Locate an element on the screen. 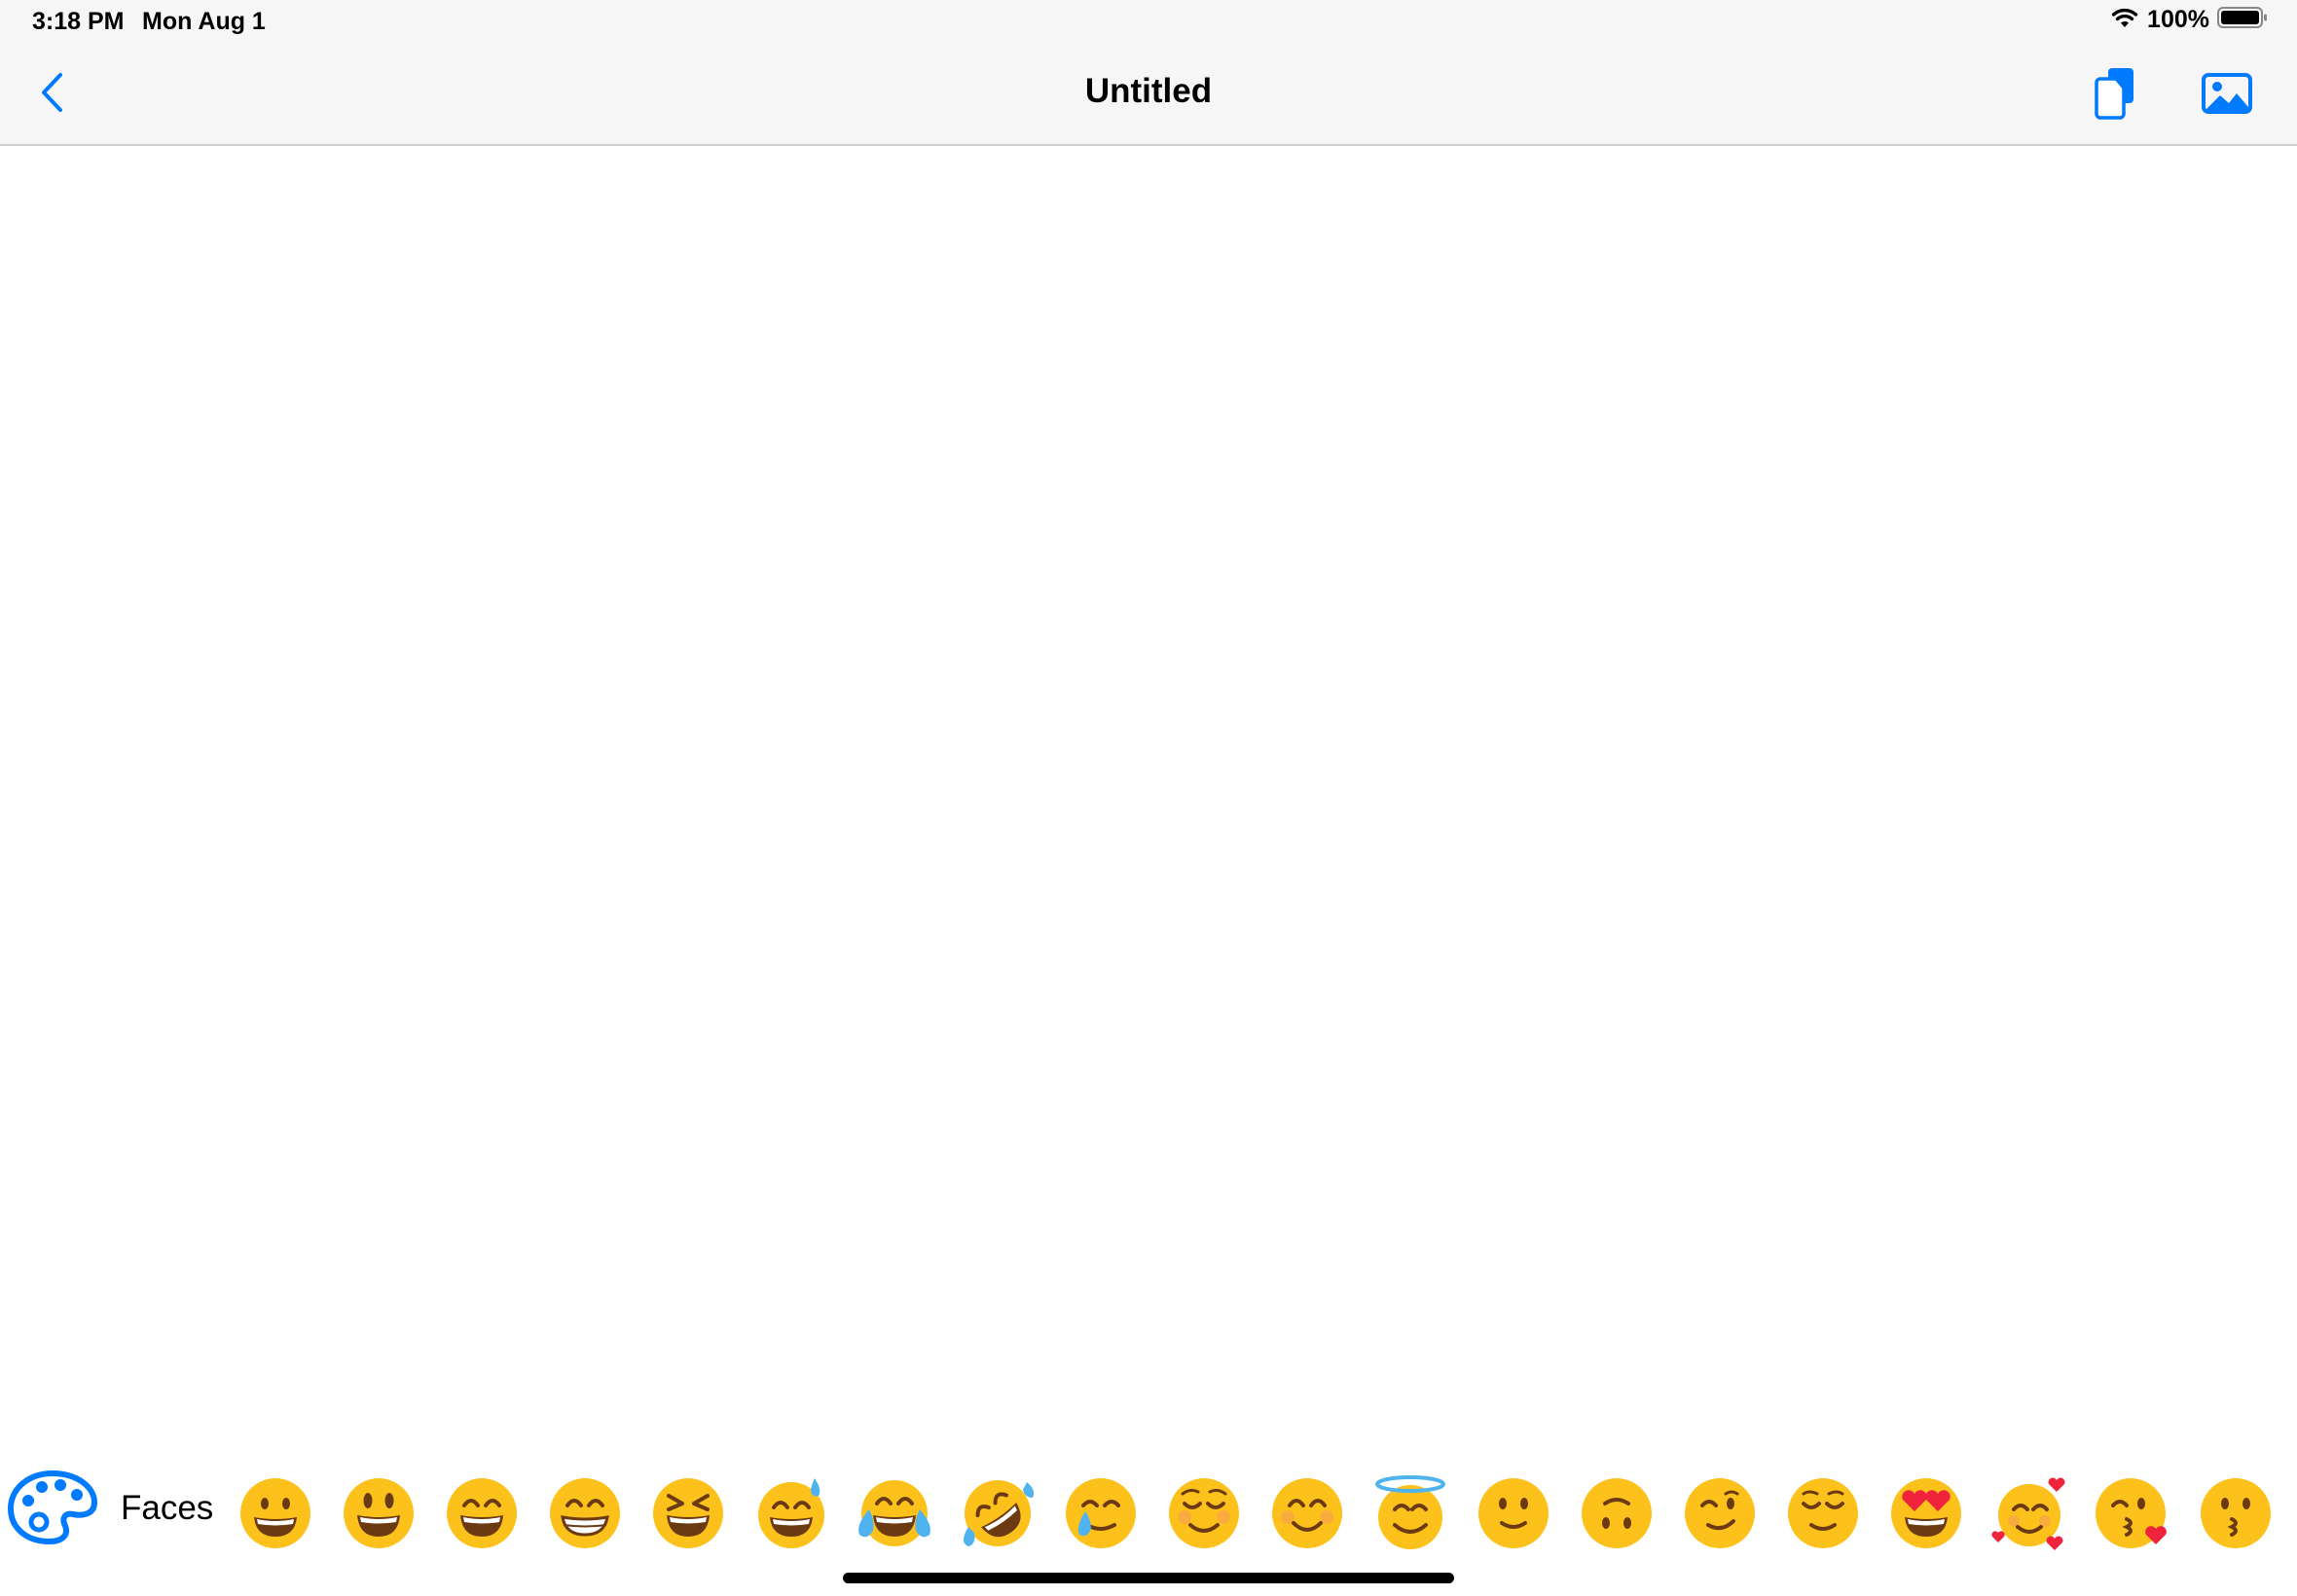 This screenshot has width=2297, height=1596. smiling-face-icon is located at coordinates (1204, 1513).